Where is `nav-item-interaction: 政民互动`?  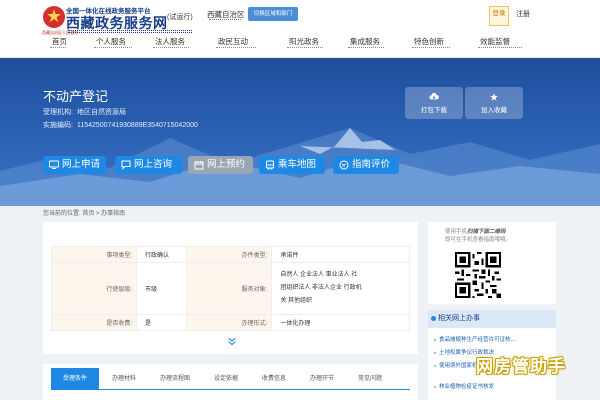
nav-item-interaction: 政民互动 is located at coordinates (236, 47).